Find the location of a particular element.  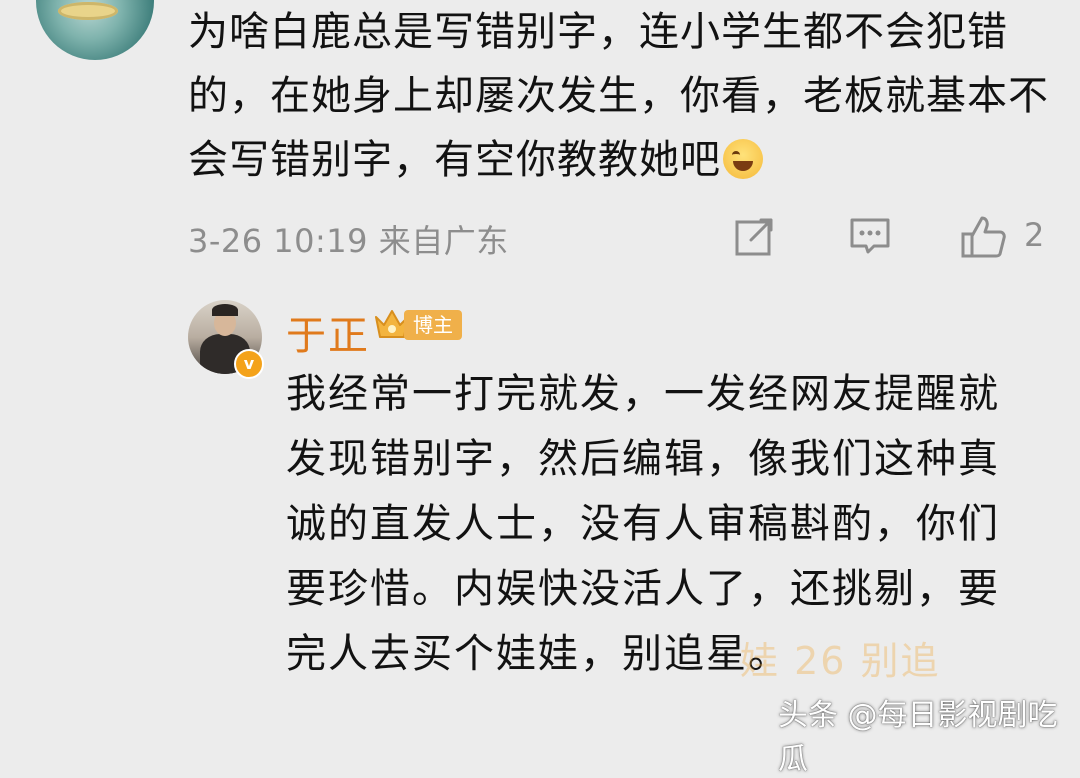

verified-v-icon: v is located at coordinates (249, 364).